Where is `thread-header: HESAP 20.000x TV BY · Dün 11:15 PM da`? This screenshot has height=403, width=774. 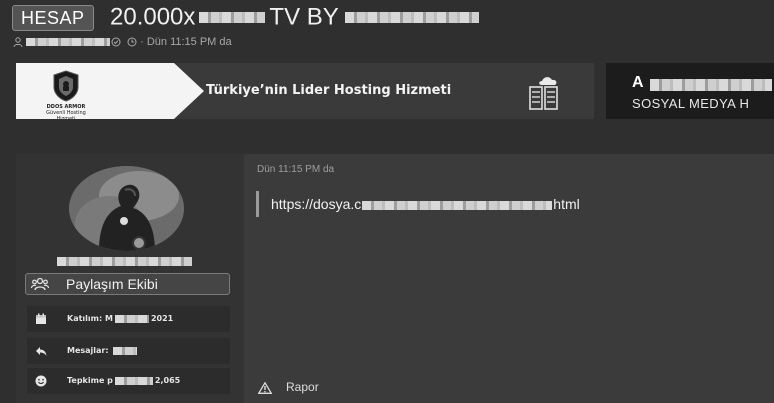
thread-header: HESAP 20.000x TV BY · Dün 11:15 PM da is located at coordinates (387, 29).